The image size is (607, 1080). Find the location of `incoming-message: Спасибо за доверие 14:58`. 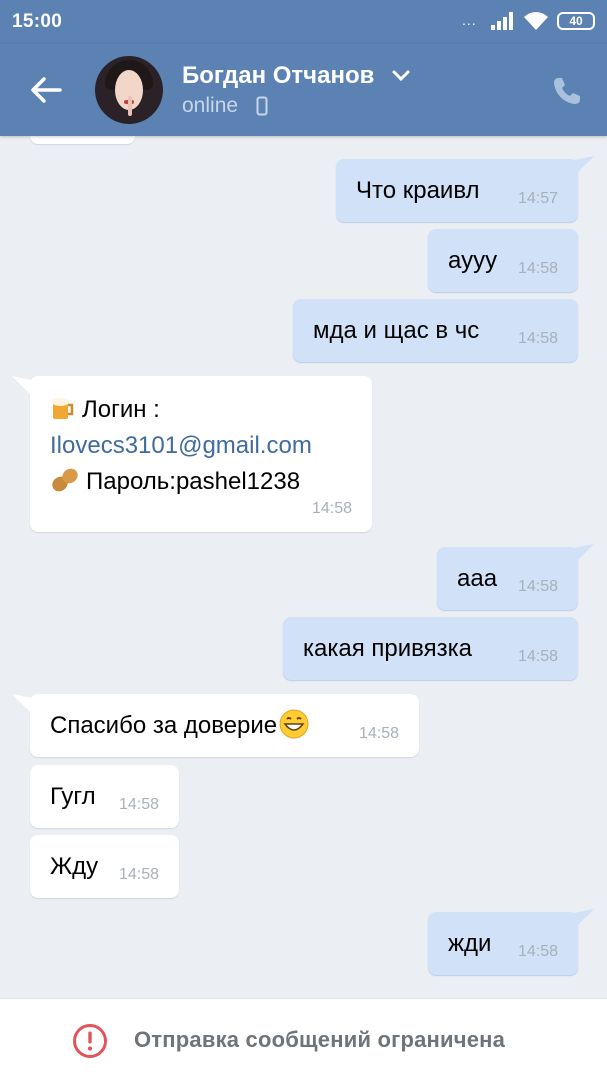

incoming-message: Спасибо за доверие 14:58 is located at coordinates (224, 725).